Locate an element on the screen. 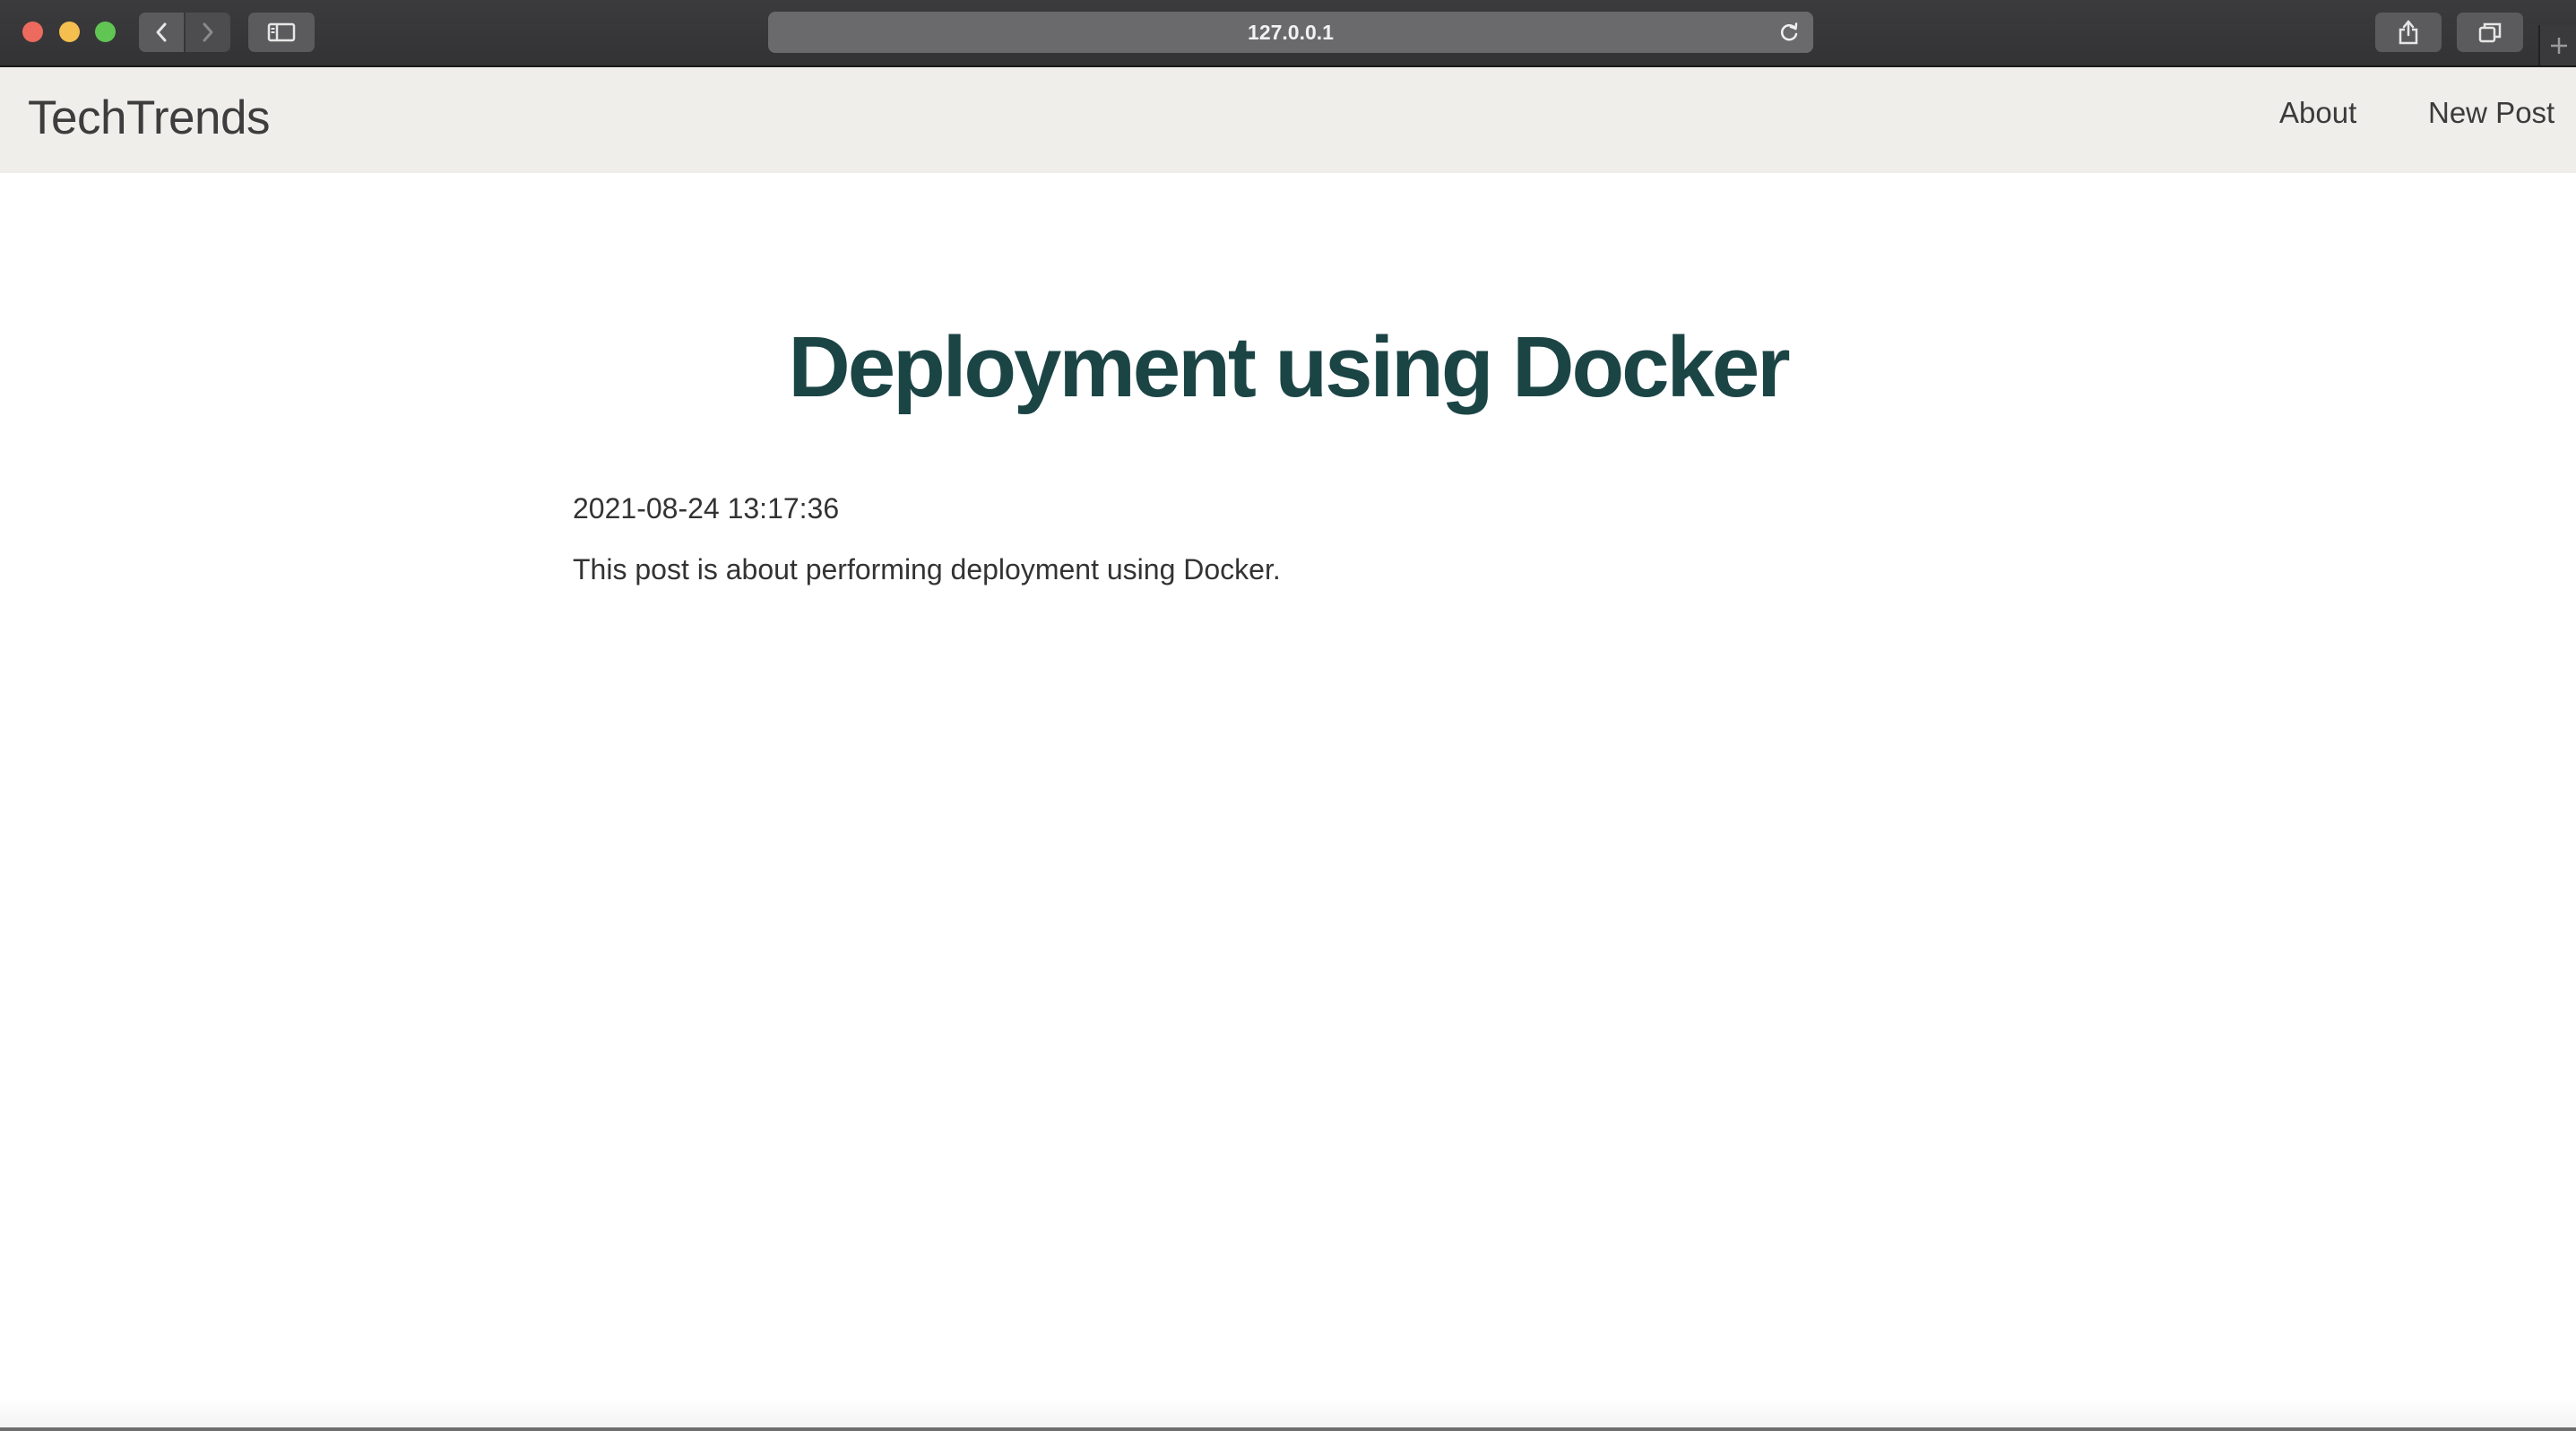  sidebar-icon is located at coordinates (281, 32).